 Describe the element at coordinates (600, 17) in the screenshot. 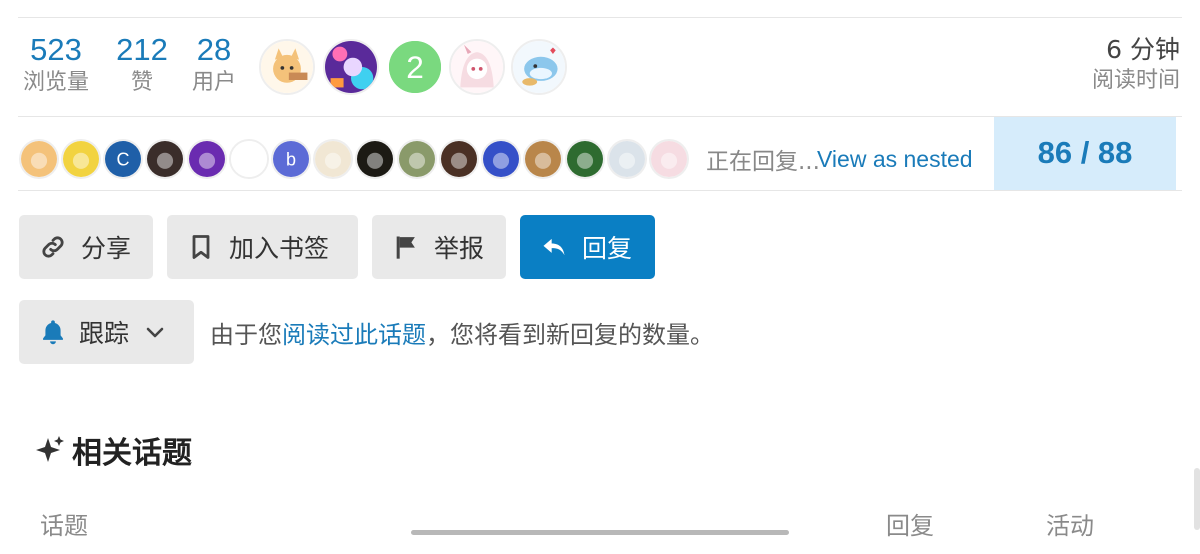

I see `top-divider` at that location.